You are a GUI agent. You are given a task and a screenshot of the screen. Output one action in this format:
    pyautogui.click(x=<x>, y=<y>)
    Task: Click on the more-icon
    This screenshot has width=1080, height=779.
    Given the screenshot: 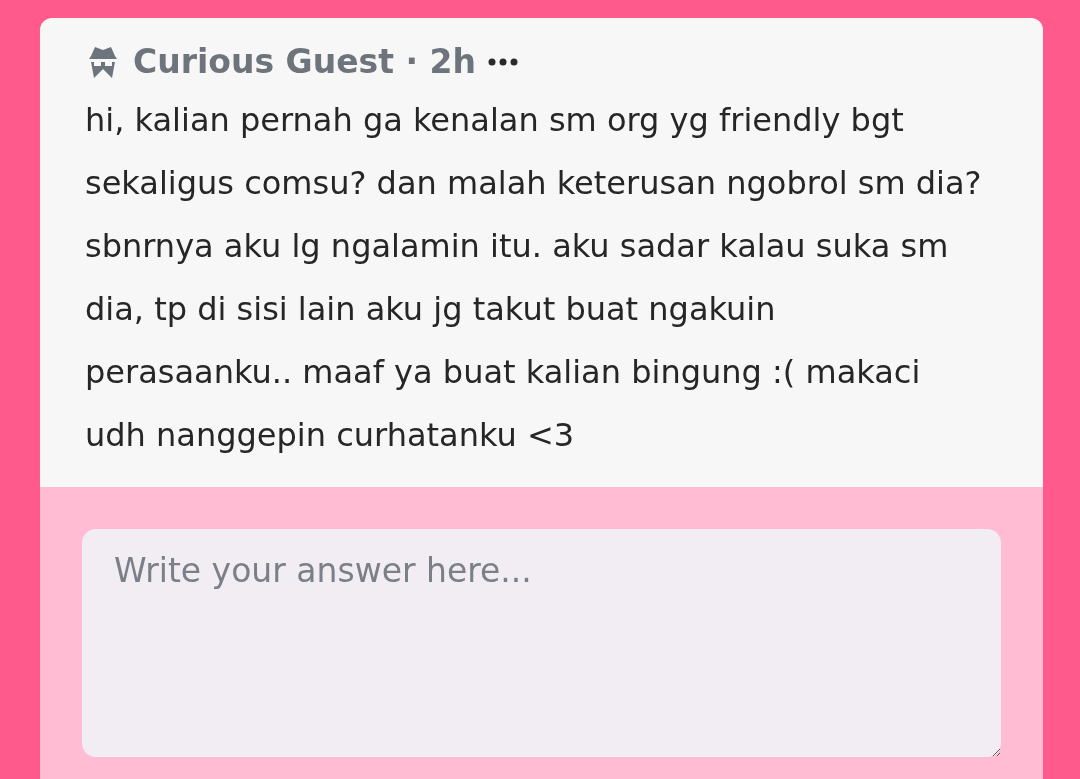 What is the action you would take?
    pyautogui.click(x=502, y=61)
    